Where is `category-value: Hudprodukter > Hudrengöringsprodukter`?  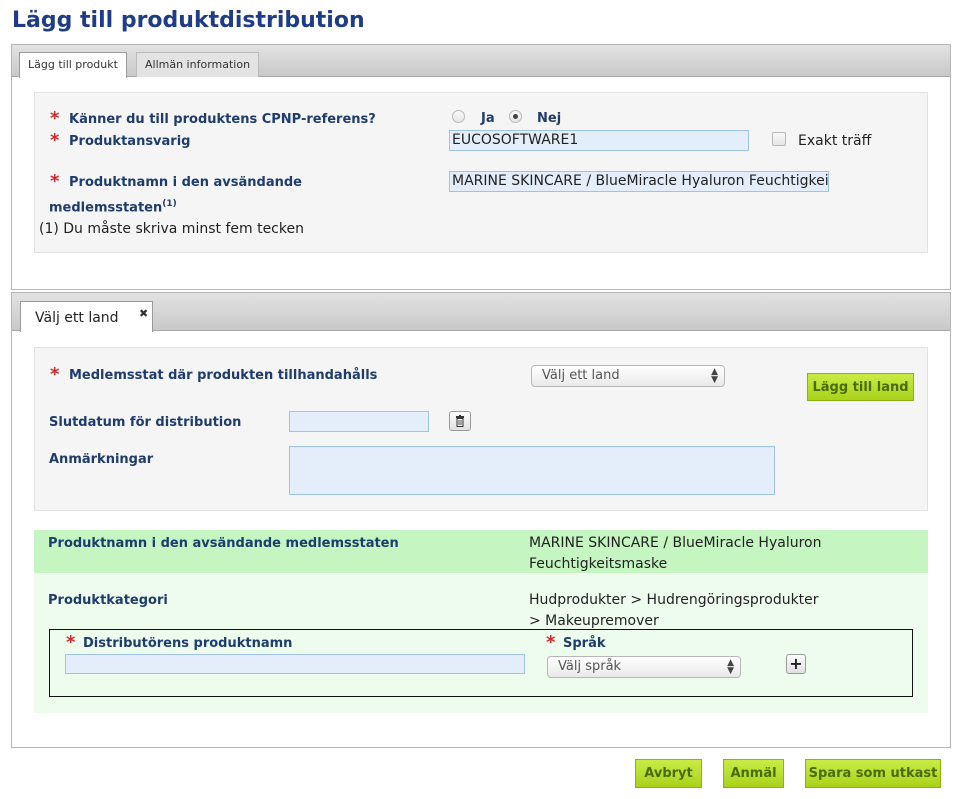 category-value: Hudprodukter > Hudrengöringsprodukter is located at coordinates (674, 600).